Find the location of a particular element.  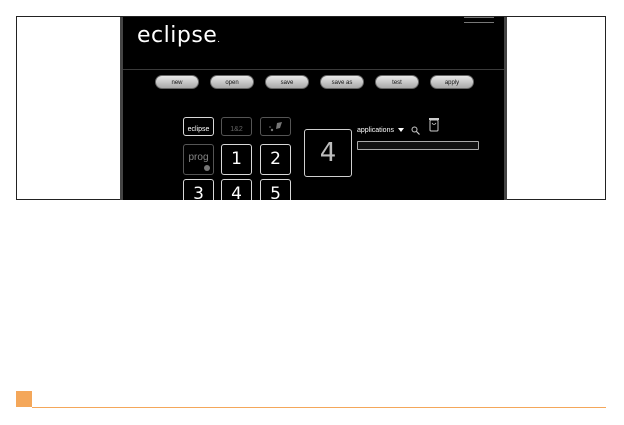

key-4: 4 is located at coordinates (236, 189).